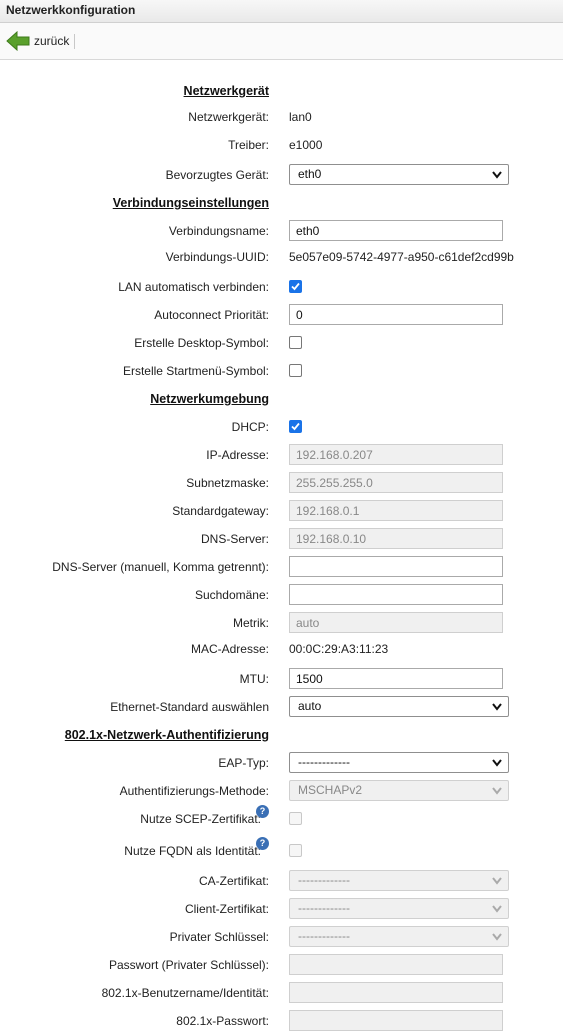 This screenshot has height=1032, width=563. Describe the element at coordinates (330, 790) in the screenshot. I see `select-value: MSCHAPv2` at that location.